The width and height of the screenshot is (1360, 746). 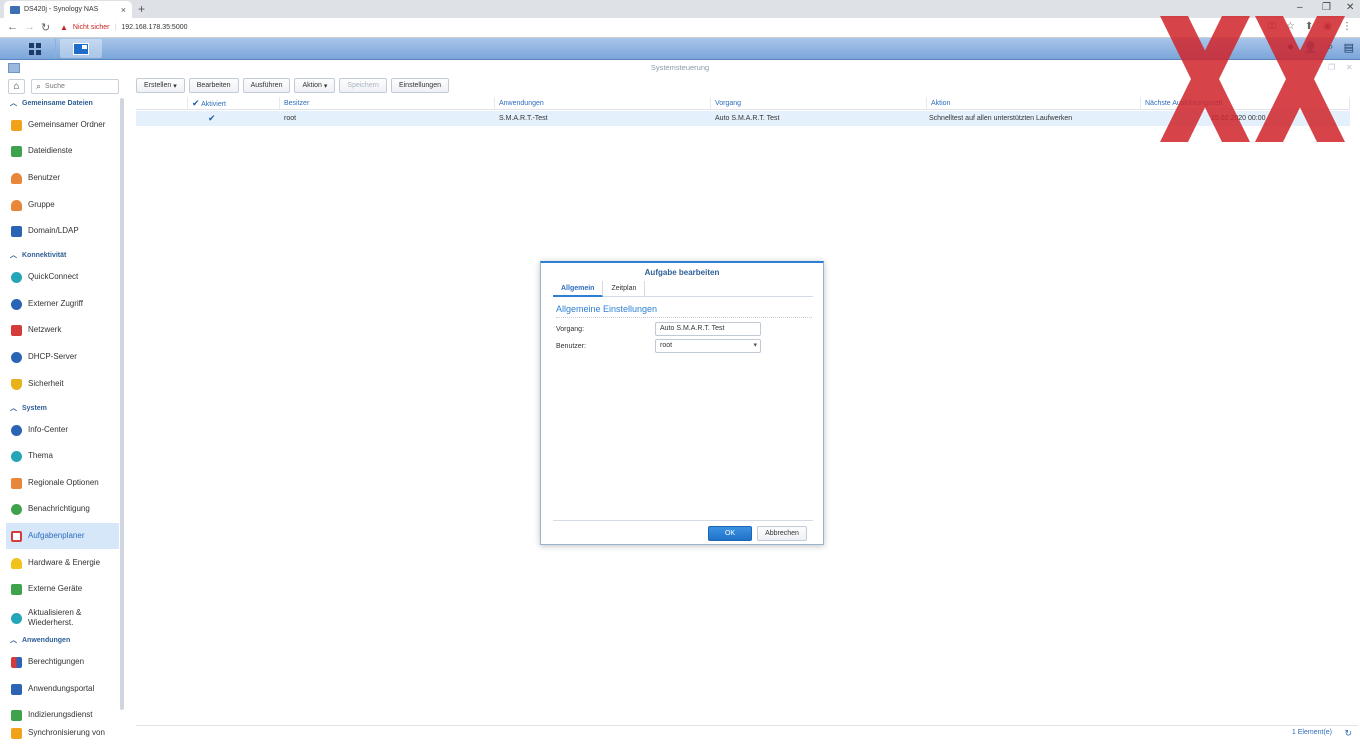 What do you see at coordinates (62, 509) in the screenshot?
I see `sidebar-item-notification: Benachrichtigung` at bounding box center [62, 509].